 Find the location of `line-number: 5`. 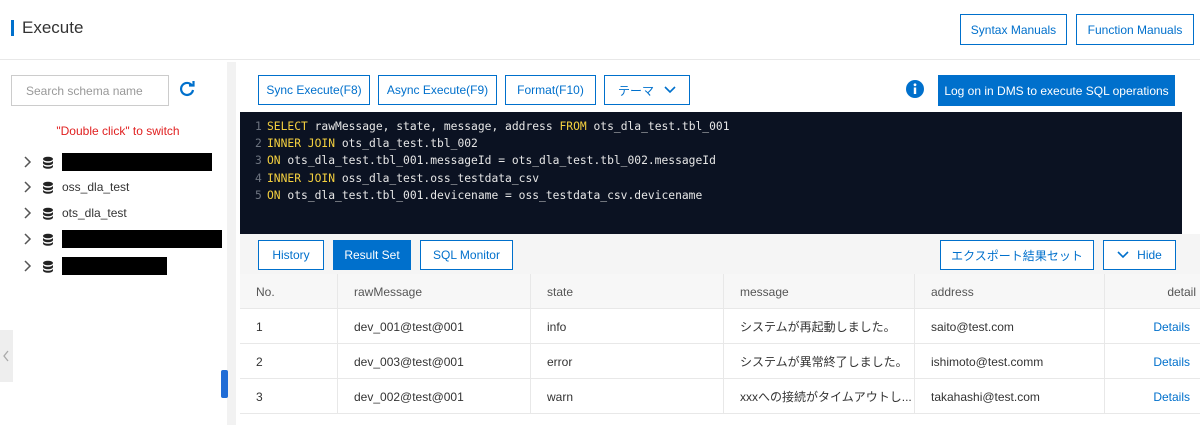

line-number: 5 is located at coordinates (258, 195).